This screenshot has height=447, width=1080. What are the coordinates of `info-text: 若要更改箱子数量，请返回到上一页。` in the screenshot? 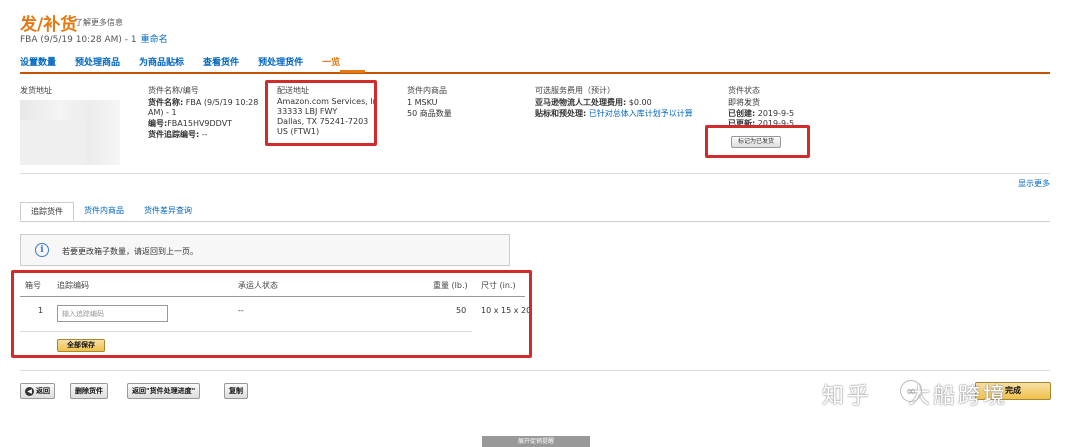 It's located at (130, 251).